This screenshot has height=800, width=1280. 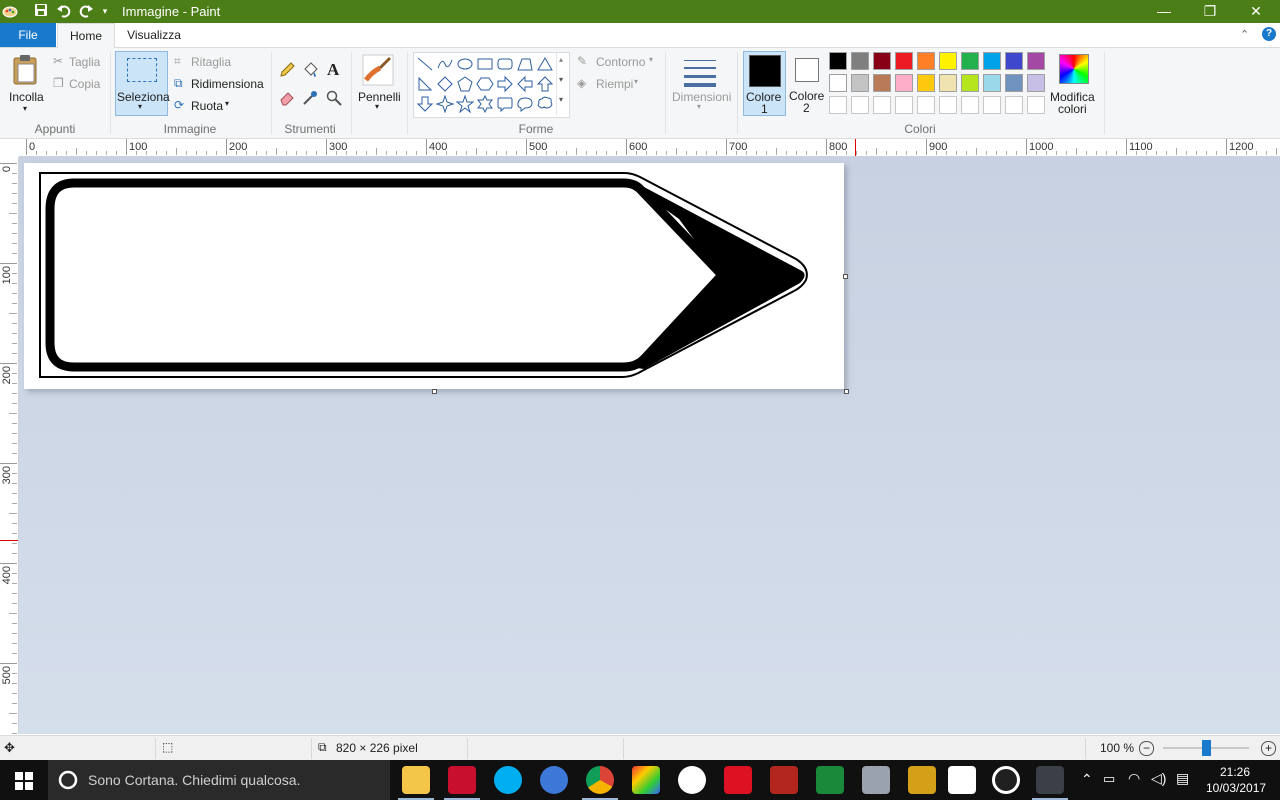 I want to click on curve-shape-icon, so click(x=445, y=64).